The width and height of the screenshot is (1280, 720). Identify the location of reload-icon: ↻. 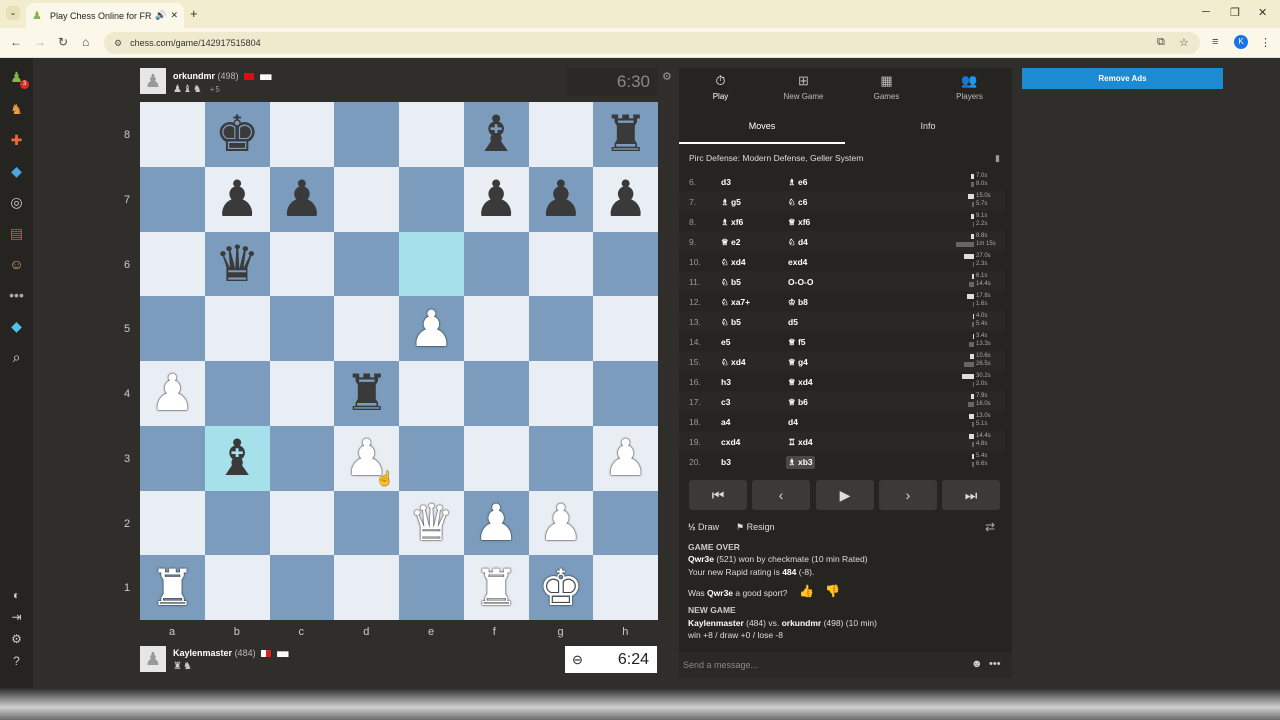
(63, 42).